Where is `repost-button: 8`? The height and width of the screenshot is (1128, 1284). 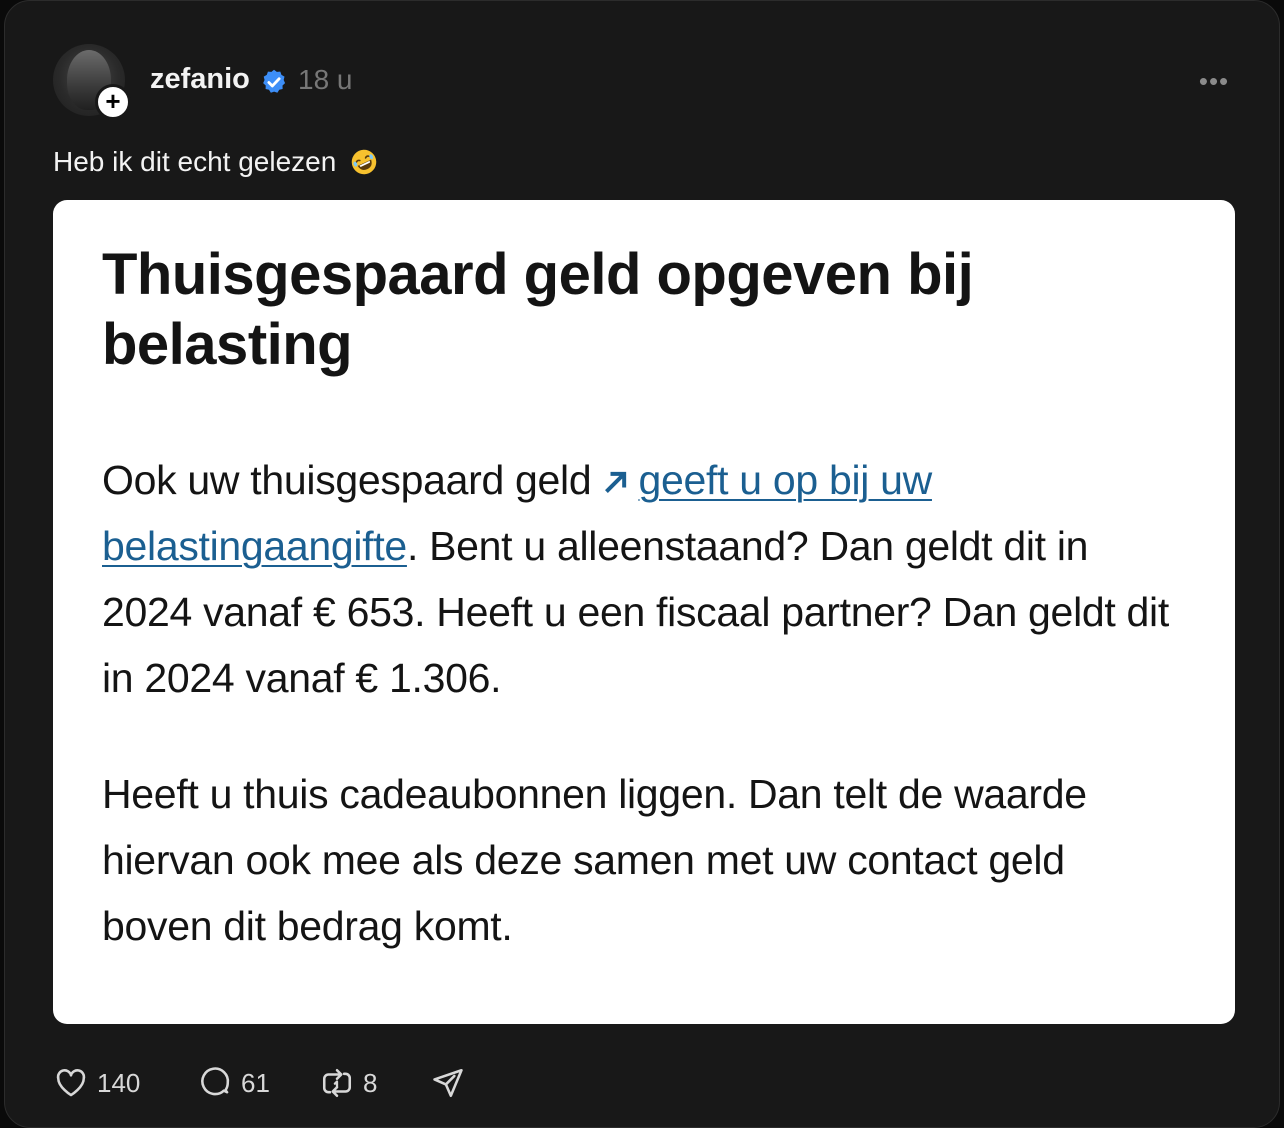
repost-button: 8 is located at coordinates (348, 1083).